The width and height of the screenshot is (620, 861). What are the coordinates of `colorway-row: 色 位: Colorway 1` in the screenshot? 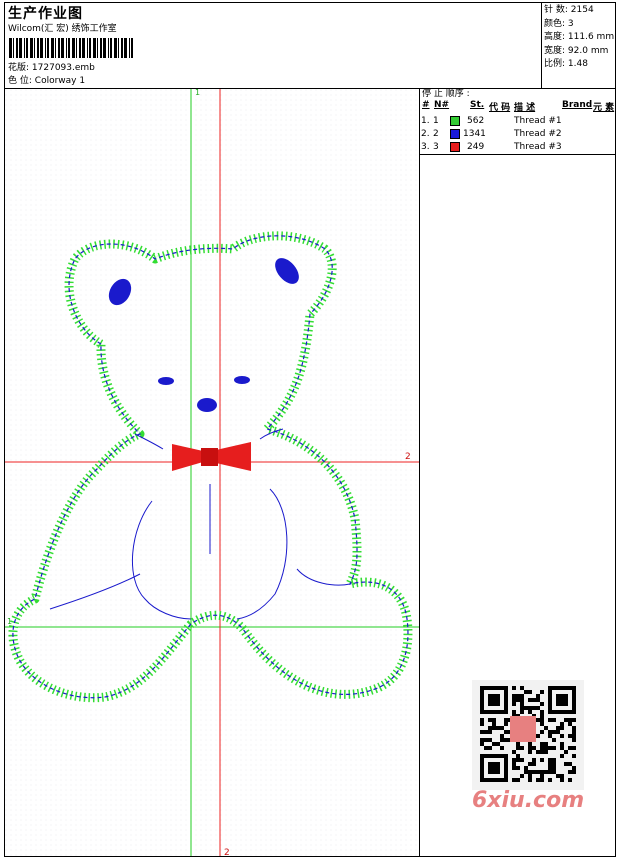 It's located at (46, 81).